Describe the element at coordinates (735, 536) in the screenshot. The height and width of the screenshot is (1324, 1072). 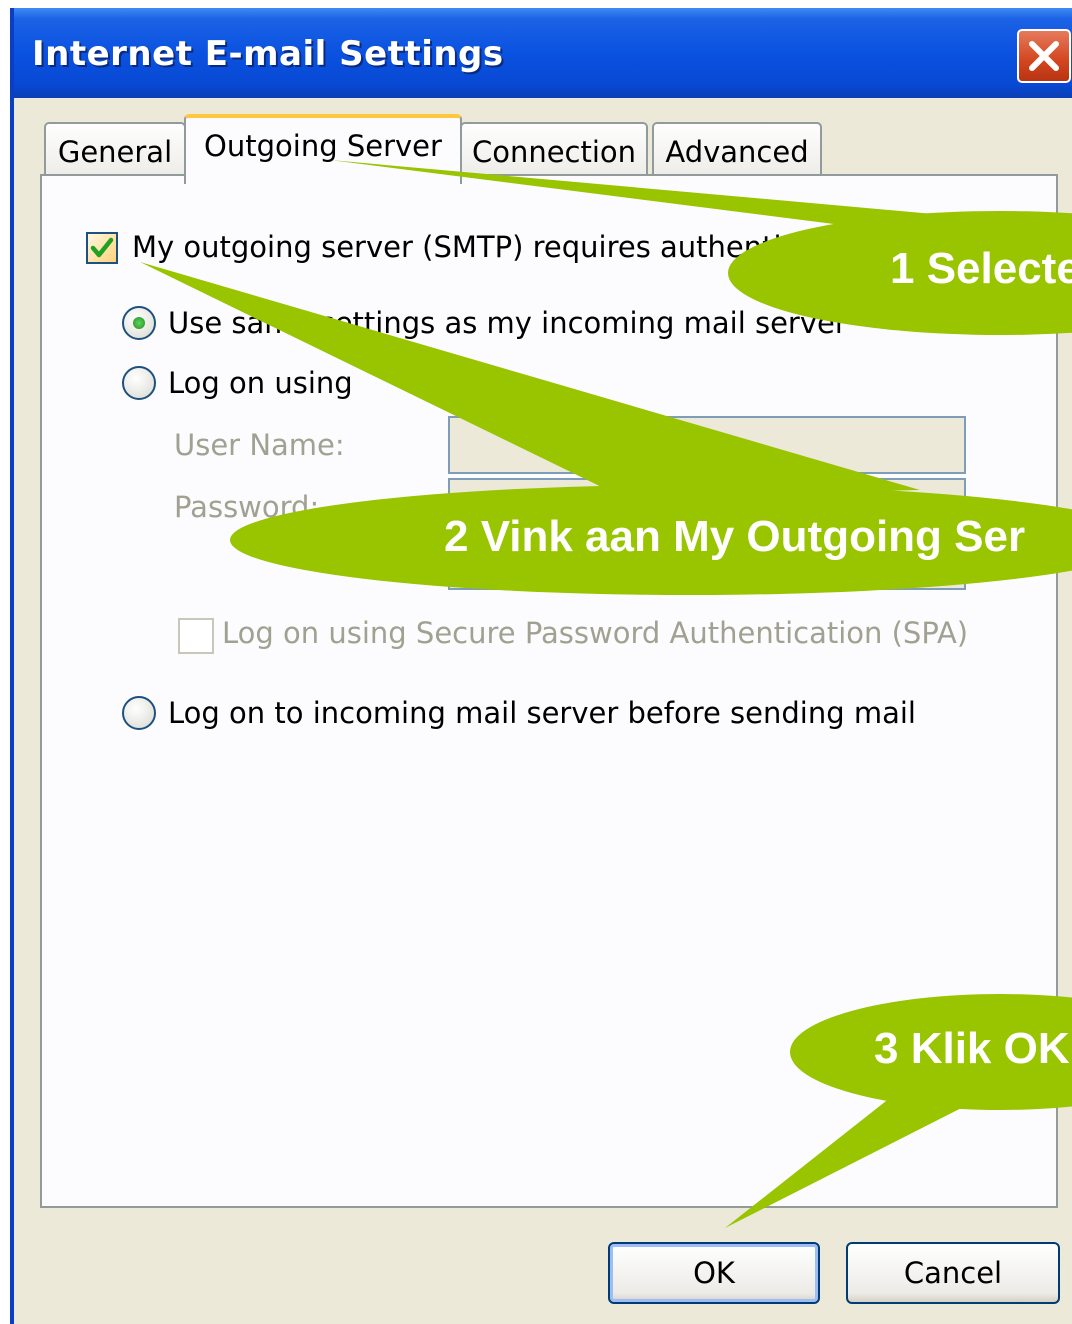
I see `callout-2-text: 2 Vink aan My Outgoing Ser` at that location.